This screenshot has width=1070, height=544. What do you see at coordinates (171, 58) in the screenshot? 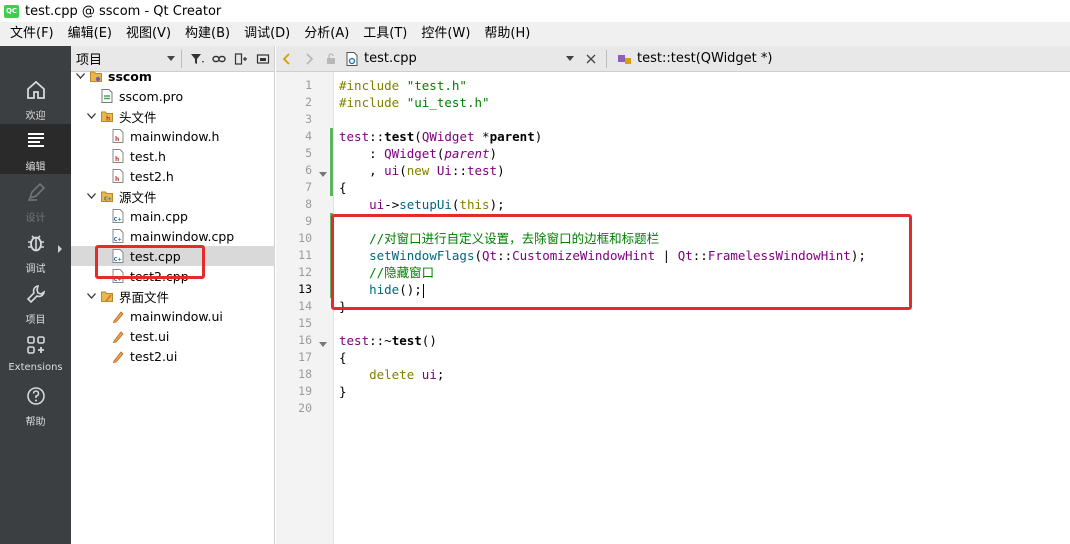
I see `view-selector-arrow-icon` at bounding box center [171, 58].